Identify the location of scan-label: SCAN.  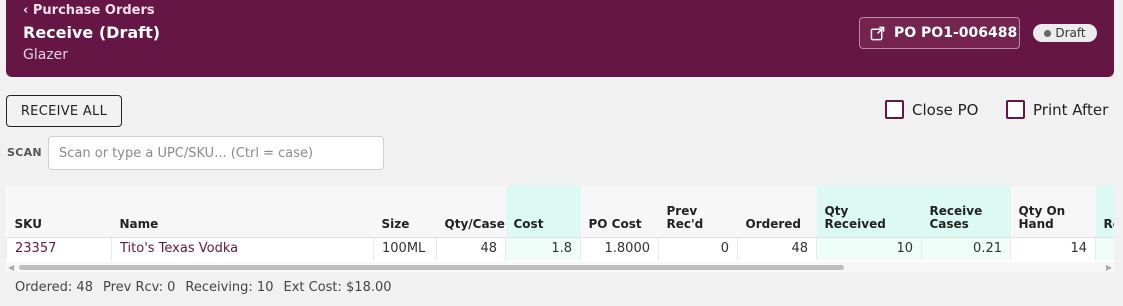
(24, 152).